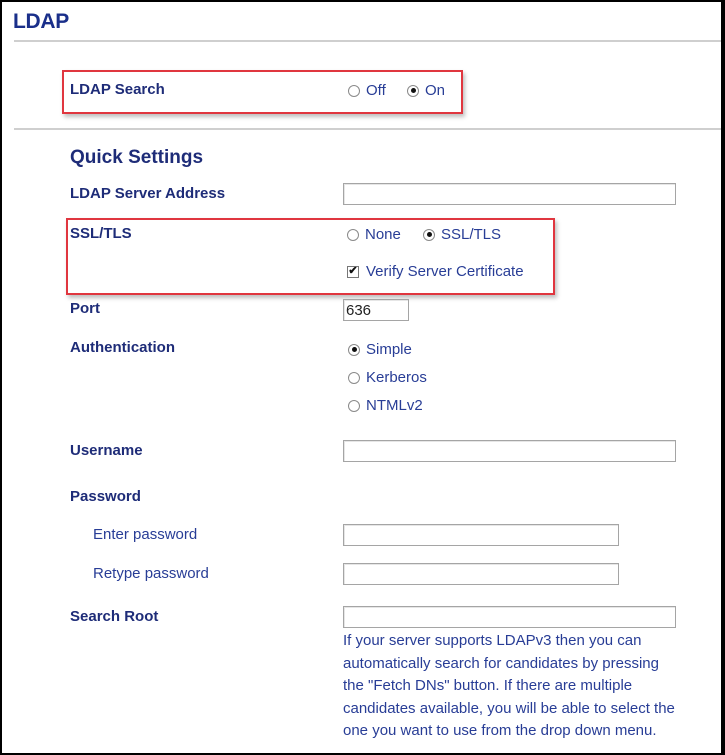  Describe the element at coordinates (105, 496) in the screenshot. I see `password-label: Password` at that location.